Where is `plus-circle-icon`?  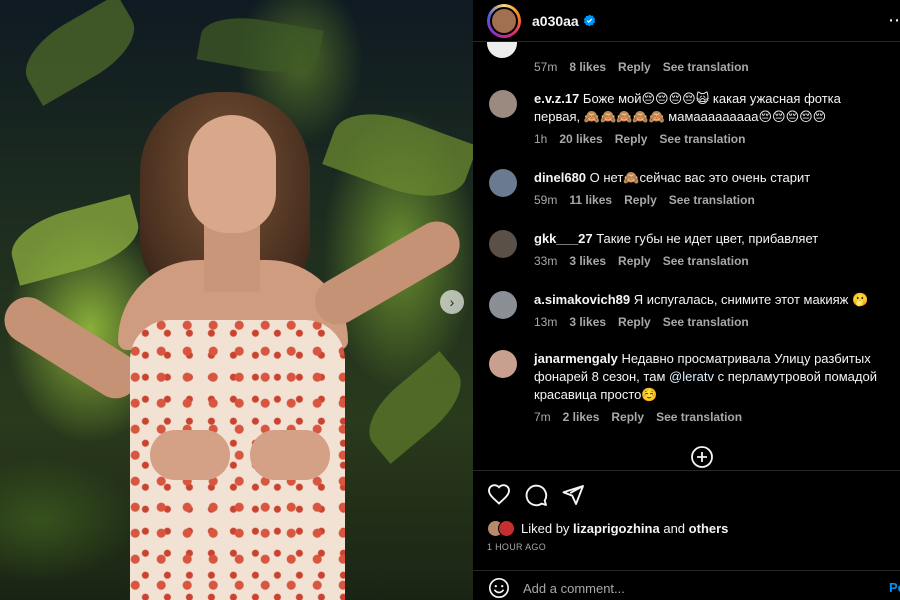 plus-circle-icon is located at coordinates (702, 457).